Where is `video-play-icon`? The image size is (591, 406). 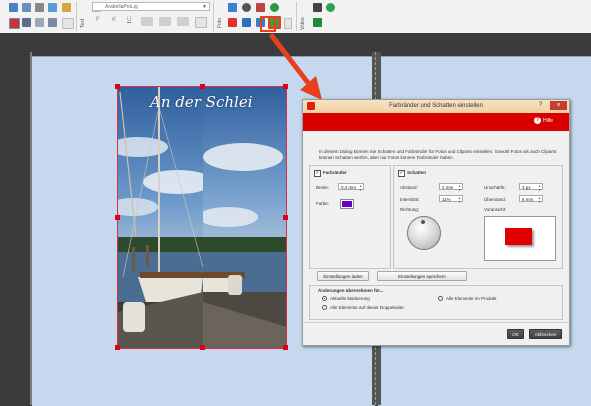
video-play-icon is located at coordinates (330, 7).